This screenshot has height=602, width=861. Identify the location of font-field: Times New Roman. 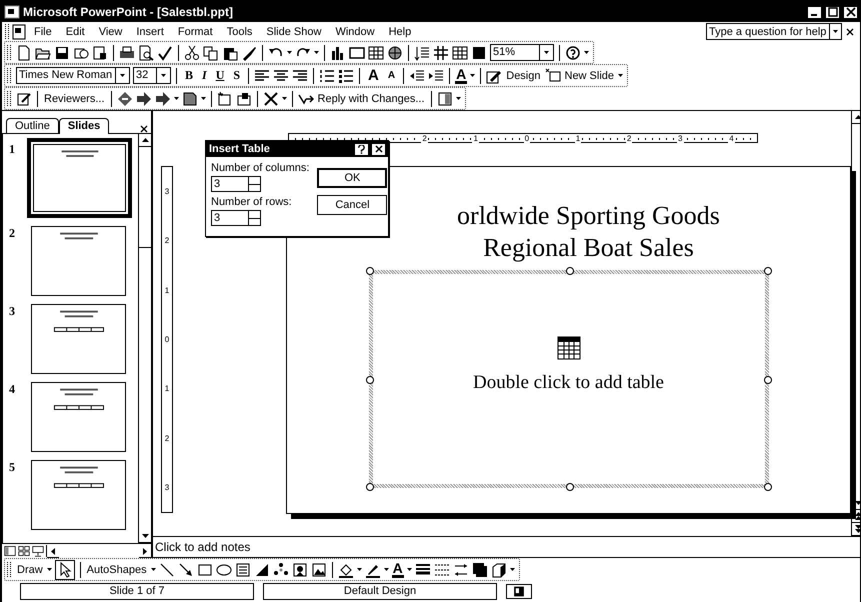
(73, 75).